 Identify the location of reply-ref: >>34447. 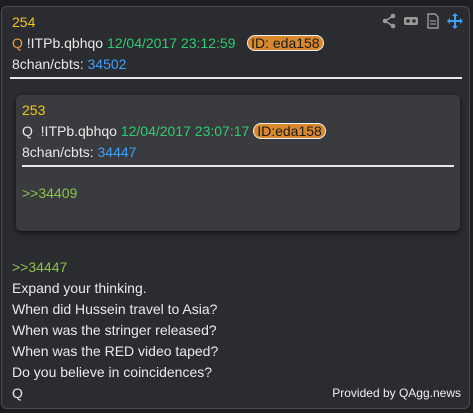
(39, 267).